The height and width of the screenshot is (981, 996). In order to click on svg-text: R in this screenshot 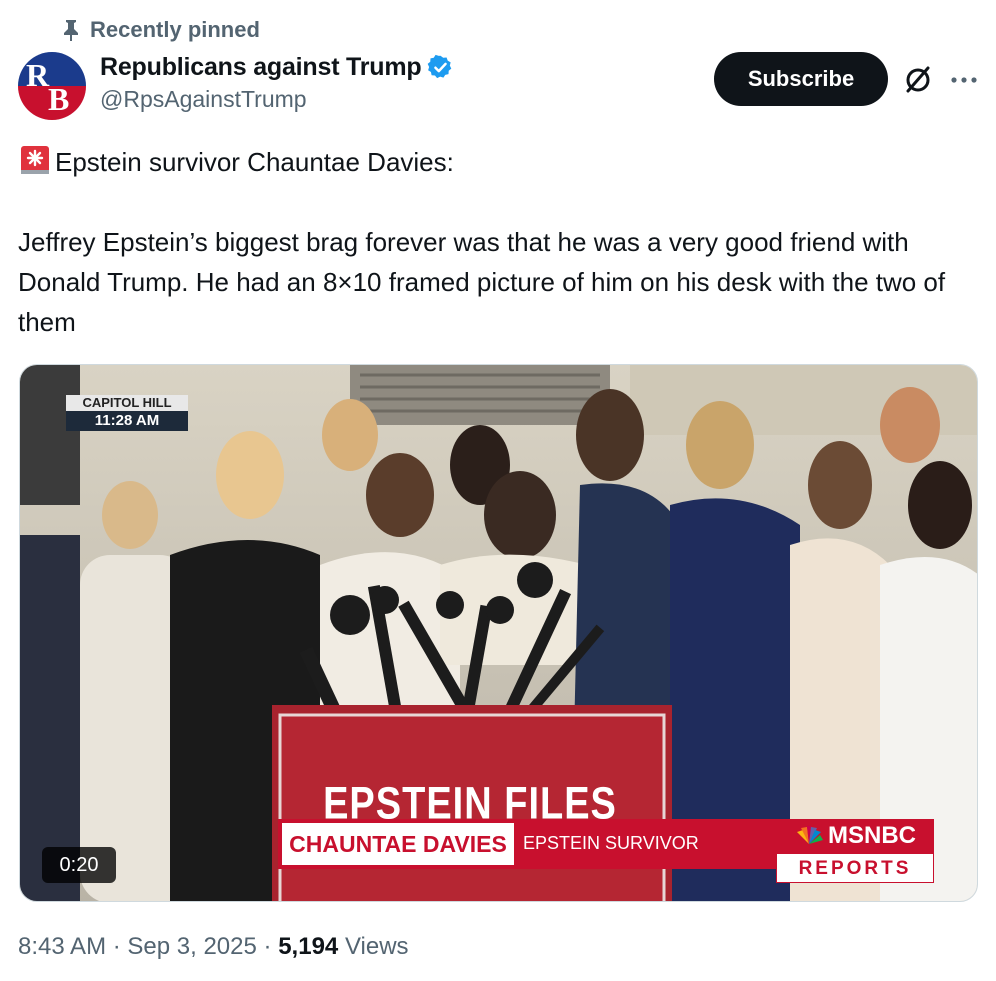, I will do `click(38, 75)`.